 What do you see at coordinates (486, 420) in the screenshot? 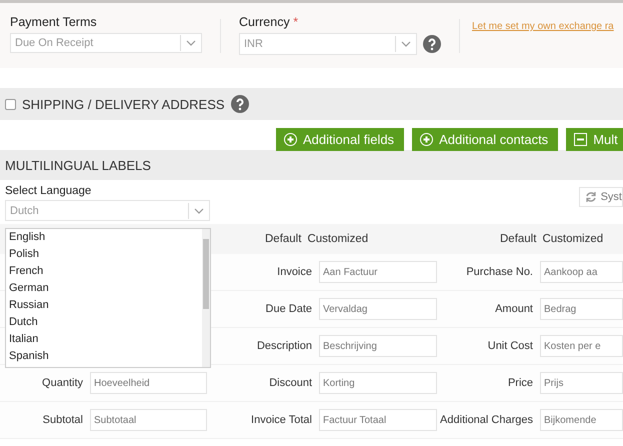
I see `field-label: Additional Charges` at bounding box center [486, 420].